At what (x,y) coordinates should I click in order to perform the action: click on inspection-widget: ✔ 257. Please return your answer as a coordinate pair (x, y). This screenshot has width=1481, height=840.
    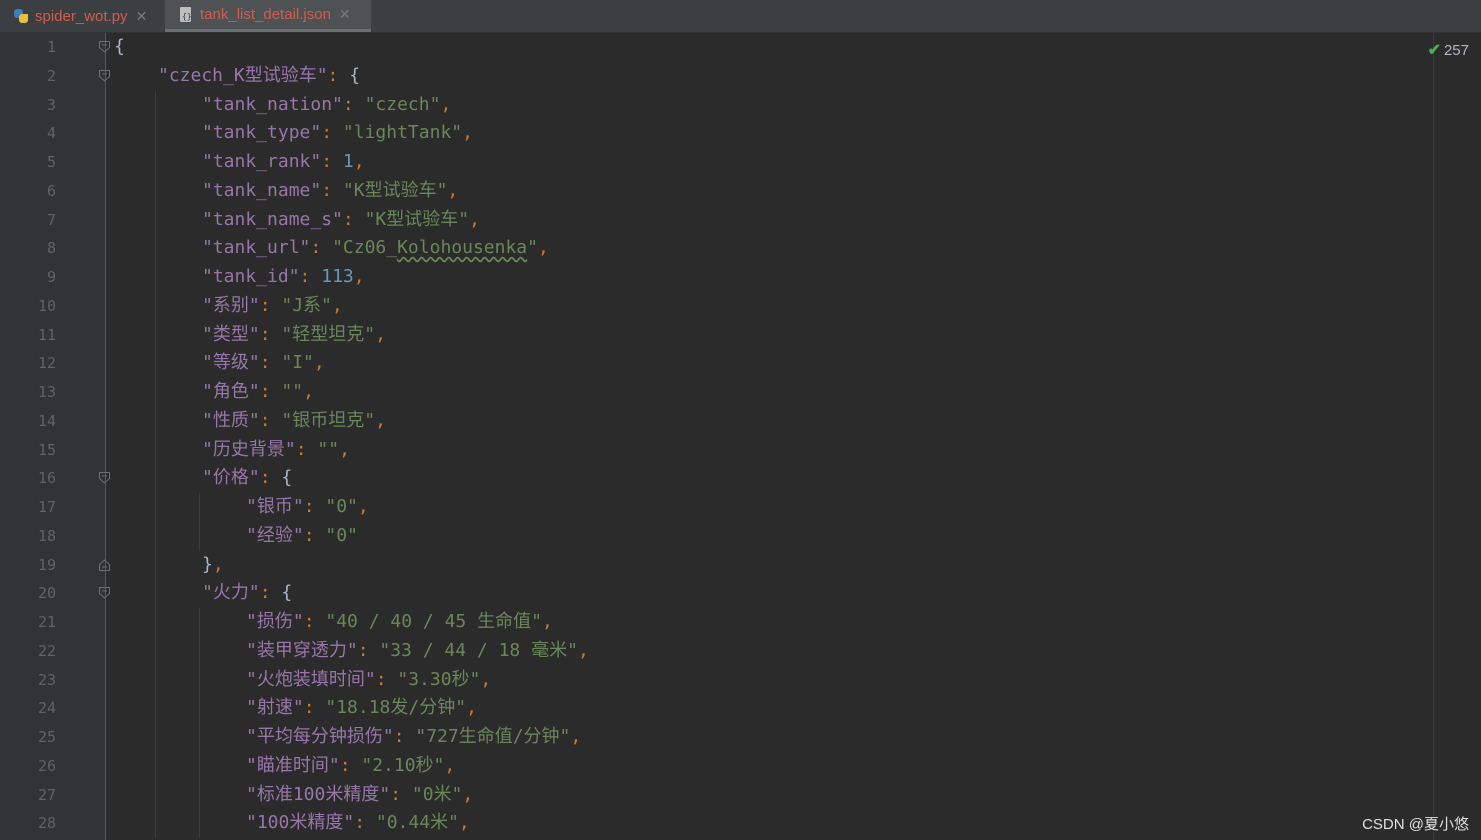
    Looking at the image, I should click on (1448, 50).